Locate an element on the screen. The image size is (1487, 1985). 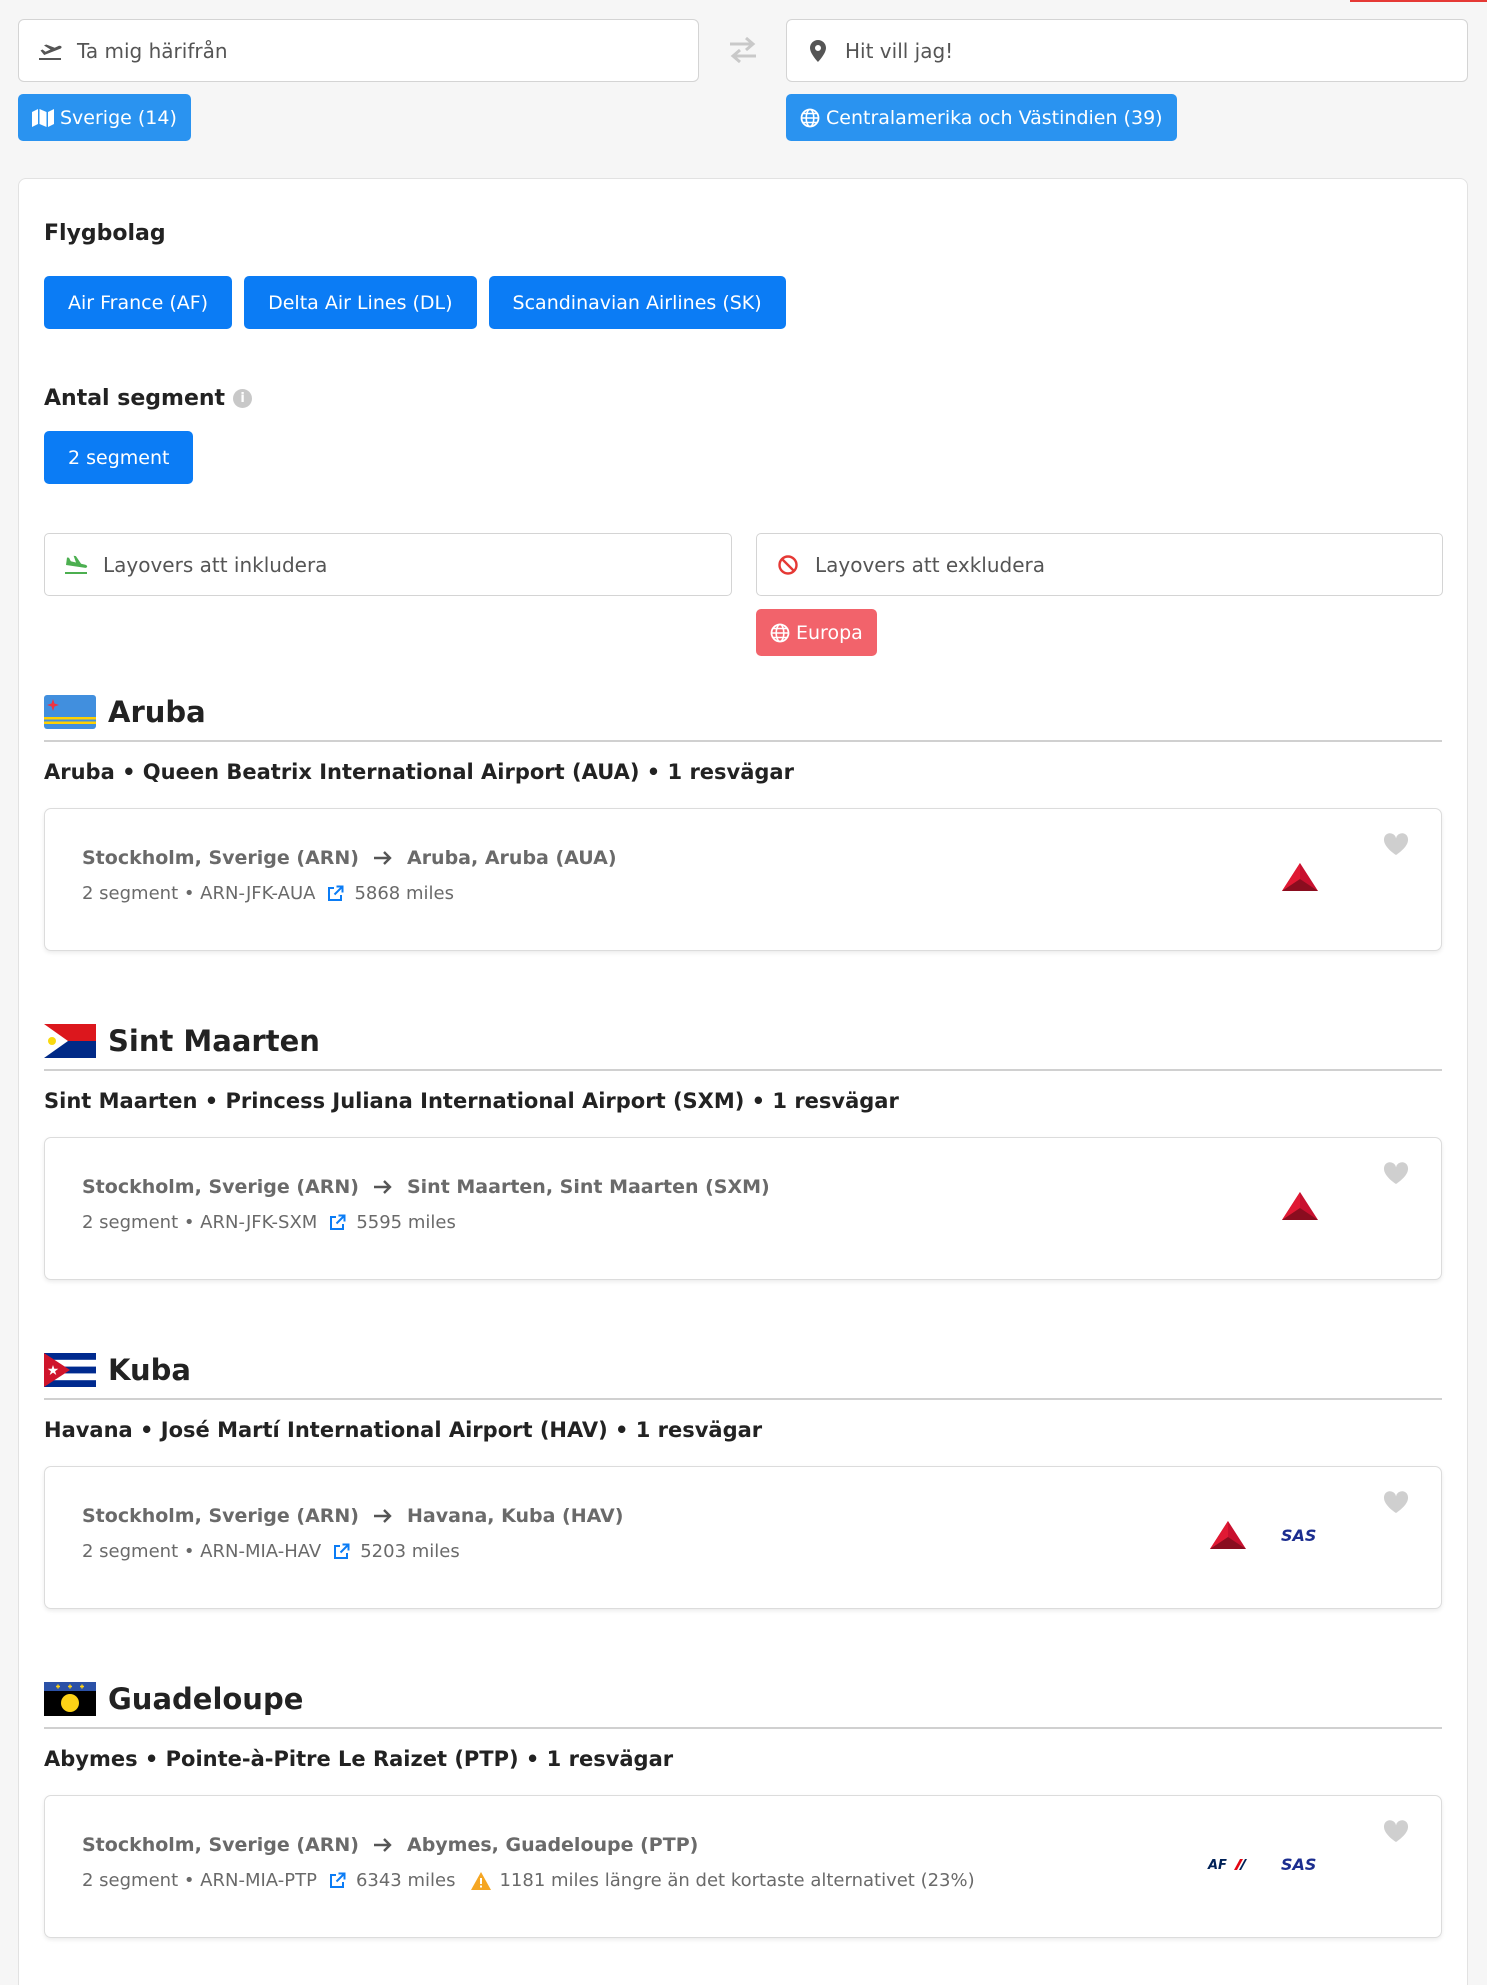
country-name: Guadeloupe is located at coordinates (206, 1699).